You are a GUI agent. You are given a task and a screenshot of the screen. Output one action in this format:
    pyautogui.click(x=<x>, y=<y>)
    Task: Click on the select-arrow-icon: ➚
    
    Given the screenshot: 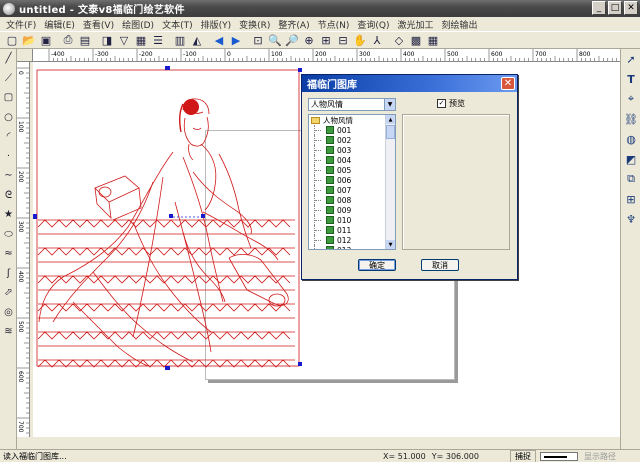 What is the action you would take?
    pyautogui.click(x=630, y=59)
    